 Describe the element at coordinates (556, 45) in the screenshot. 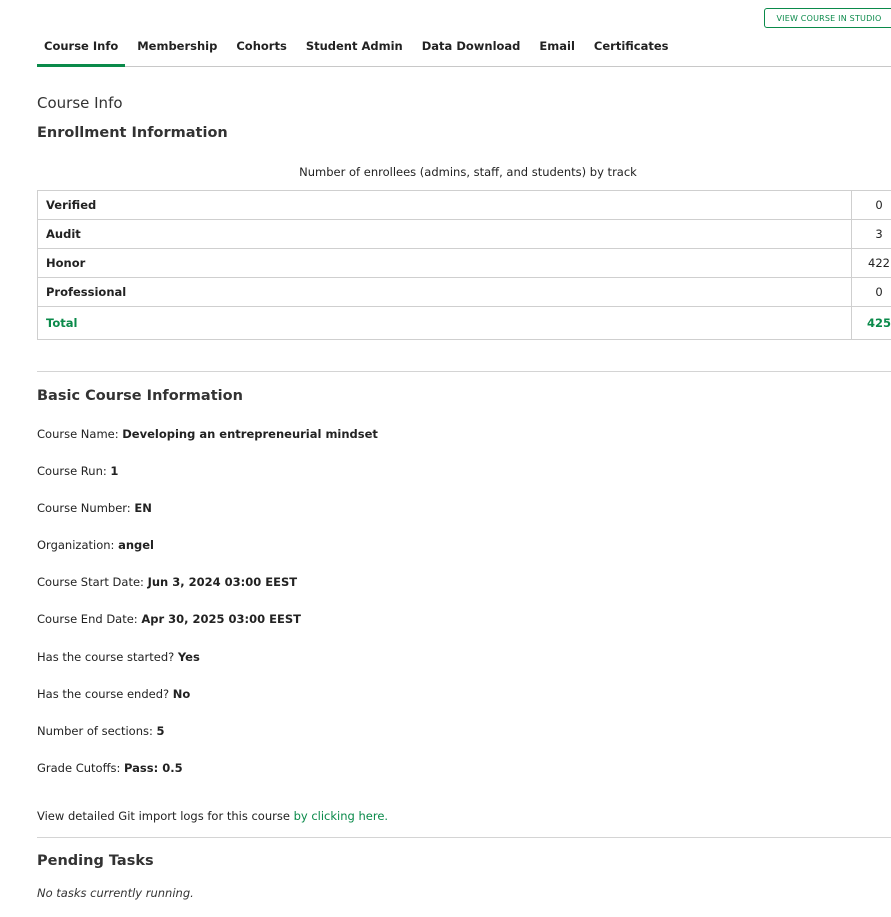

I see `tab-email: Email` at that location.